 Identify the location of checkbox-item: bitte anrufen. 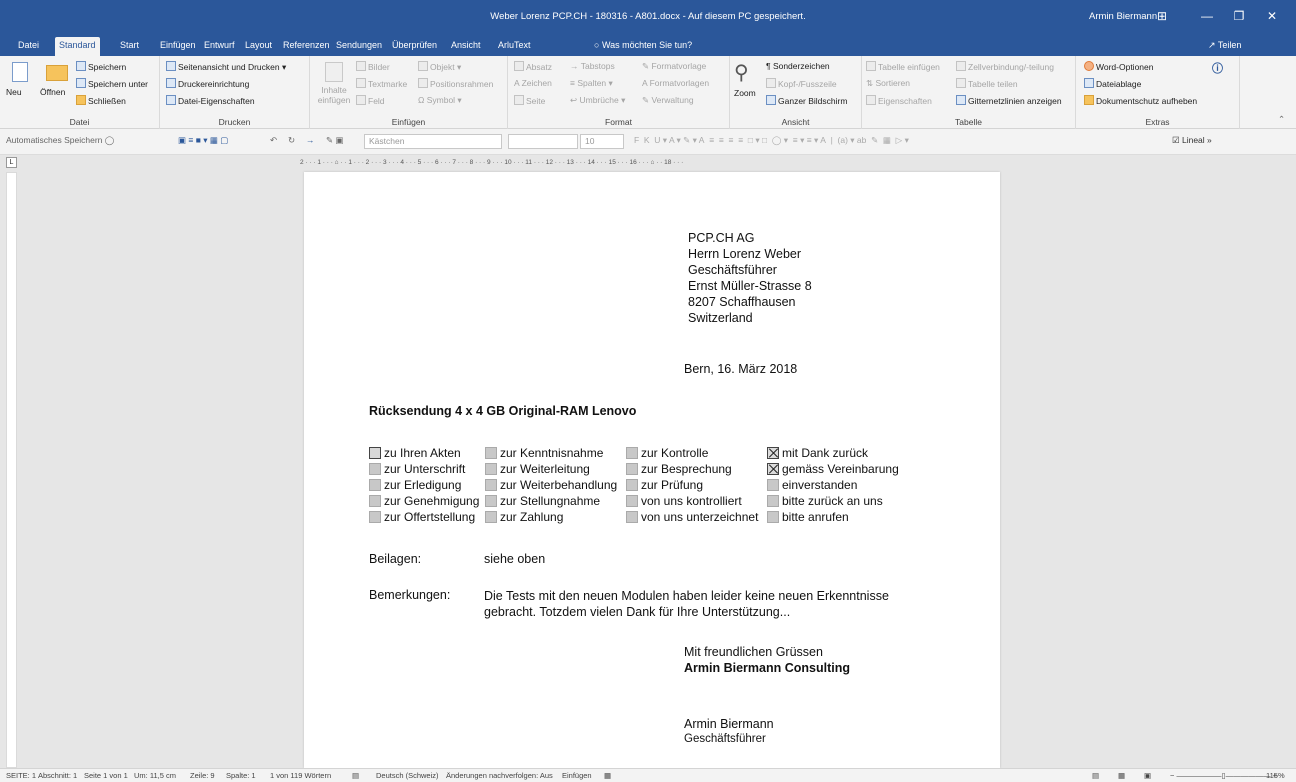
(833, 517).